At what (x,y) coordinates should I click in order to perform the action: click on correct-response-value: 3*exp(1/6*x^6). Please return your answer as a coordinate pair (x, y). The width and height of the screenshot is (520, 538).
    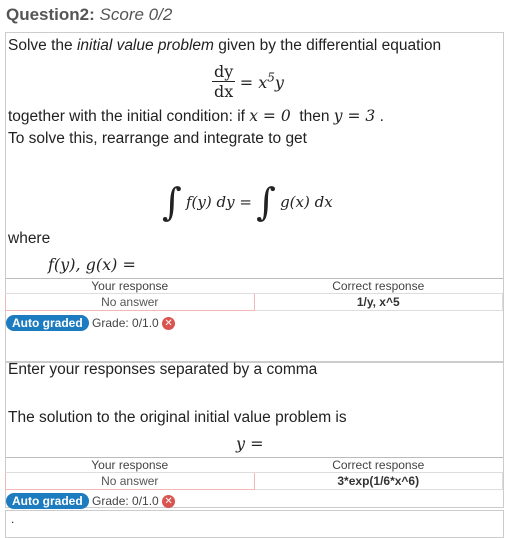
    Looking at the image, I should click on (378, 481).